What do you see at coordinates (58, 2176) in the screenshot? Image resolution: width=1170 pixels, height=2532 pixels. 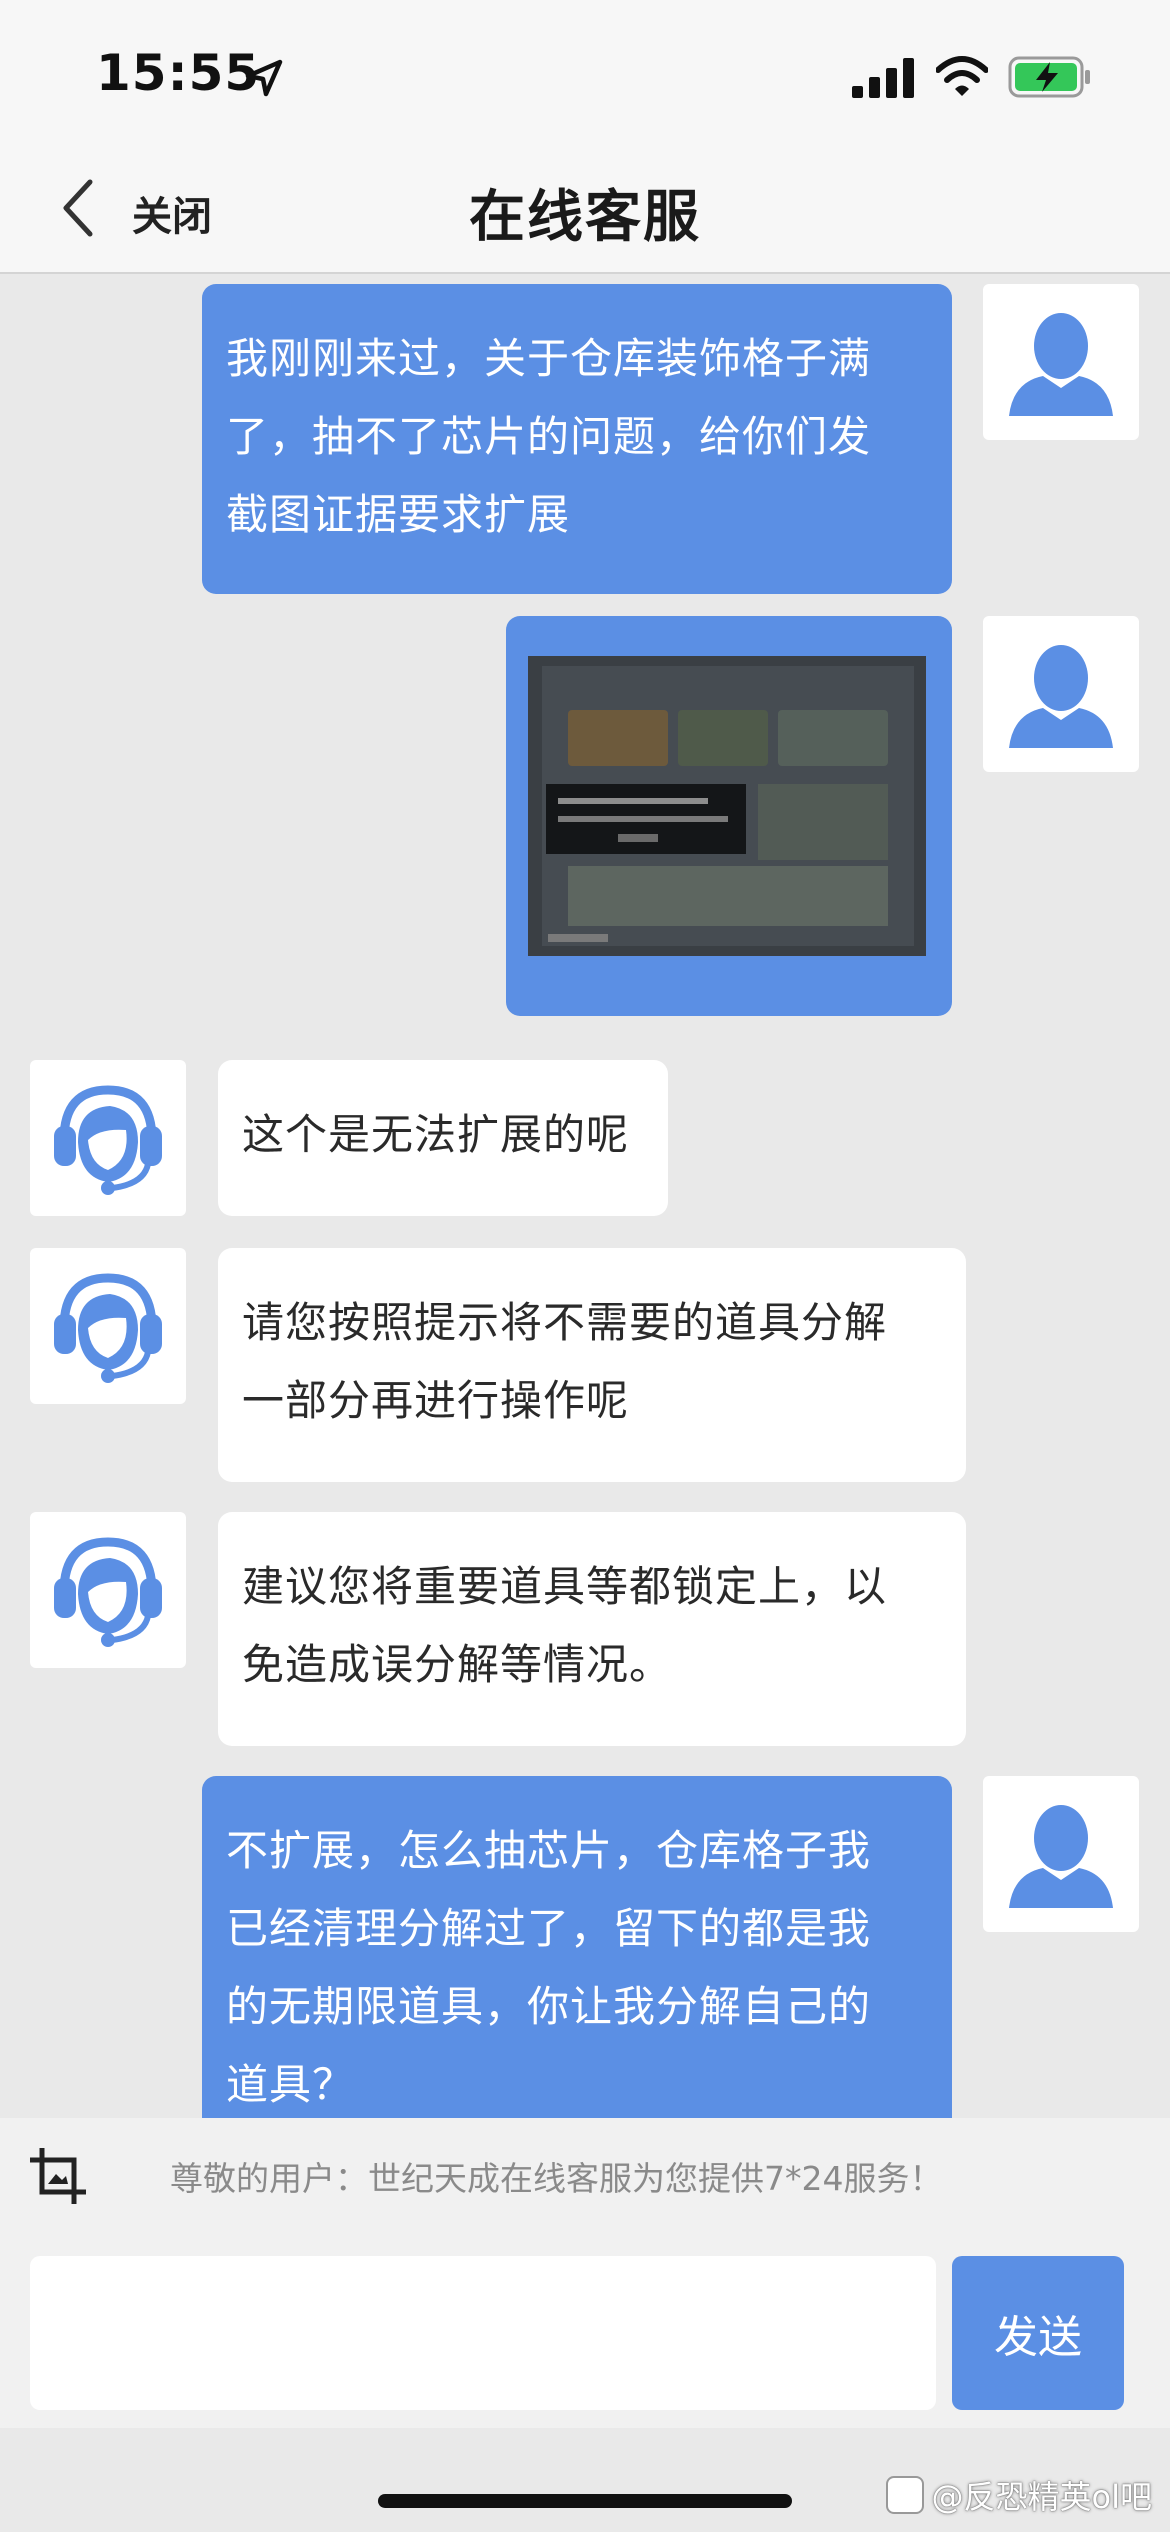 I see `screenshot-crop-icon` at bounding box center [58, 2176].